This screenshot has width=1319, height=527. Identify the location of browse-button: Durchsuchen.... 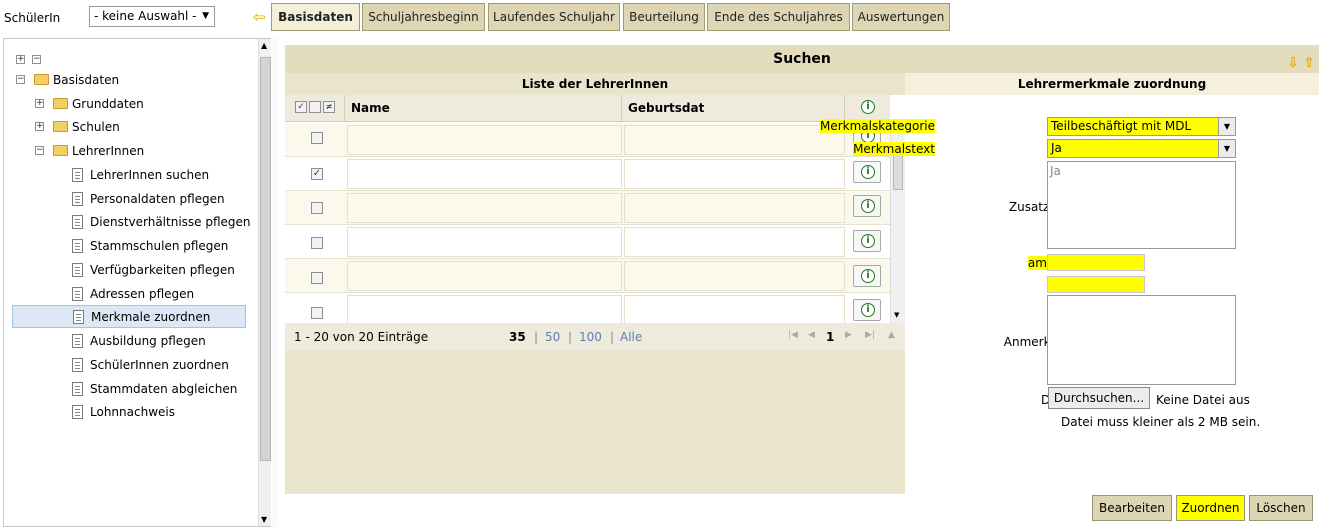
(1099, 398).